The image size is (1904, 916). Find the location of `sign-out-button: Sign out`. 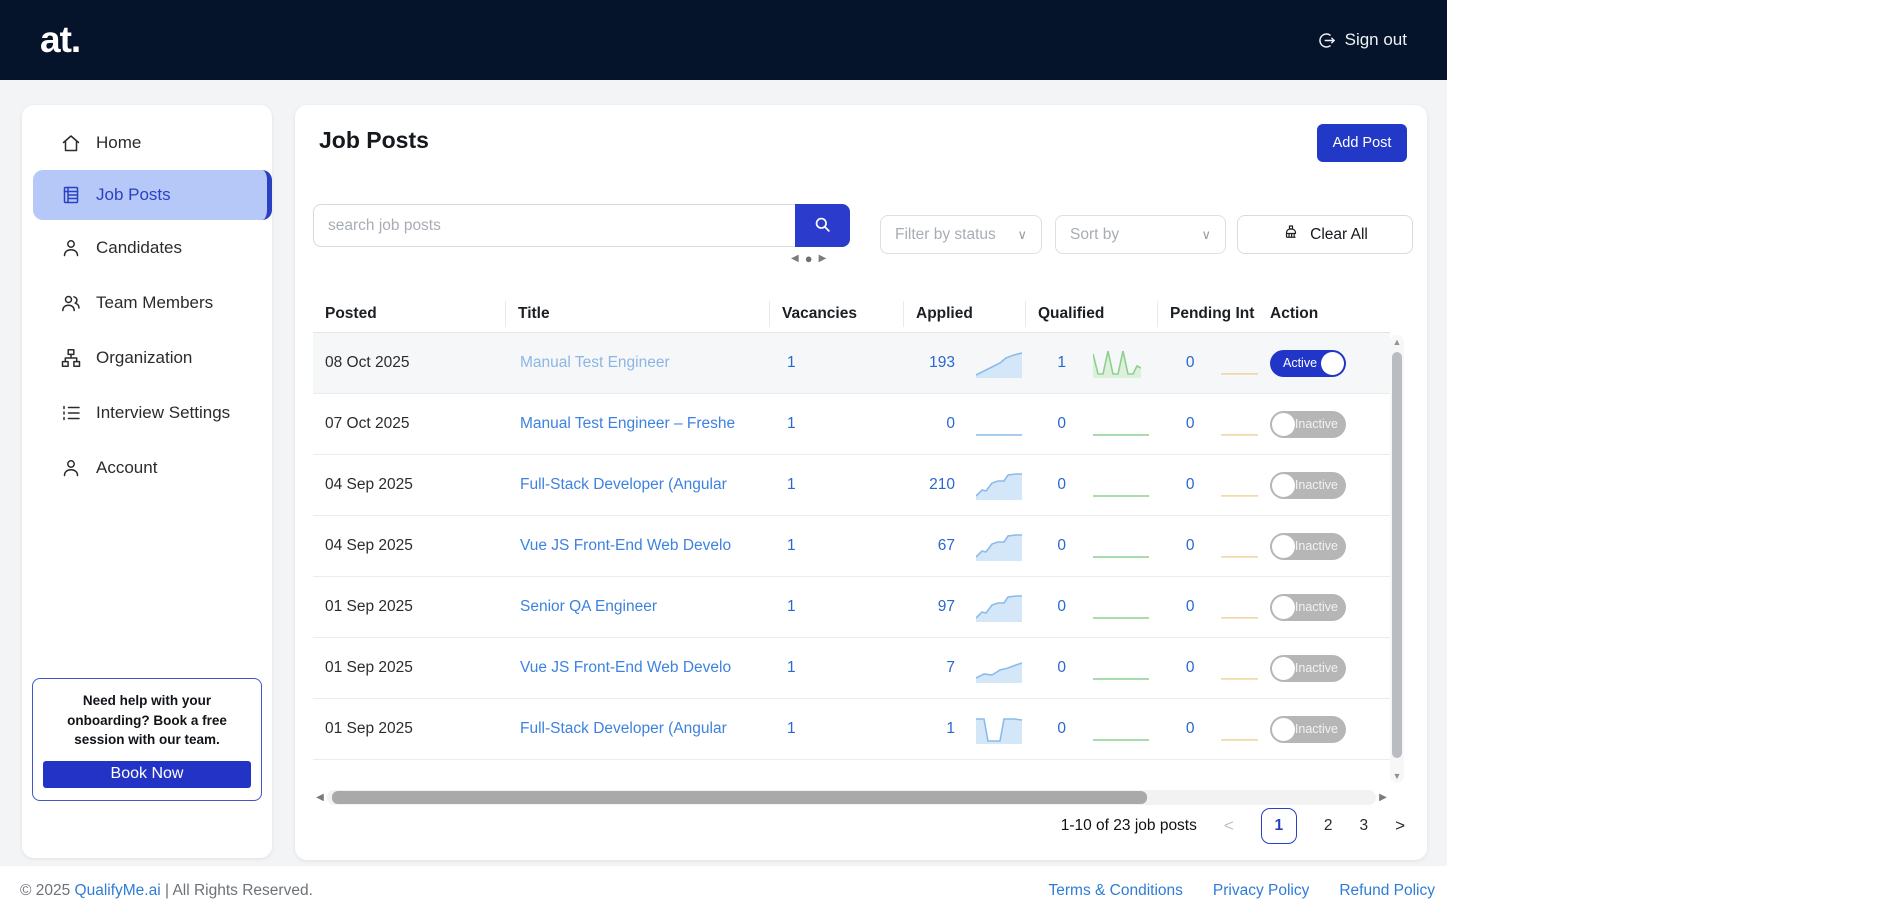

sign-out-button: Sign out is located at coordinates (1362, 40).